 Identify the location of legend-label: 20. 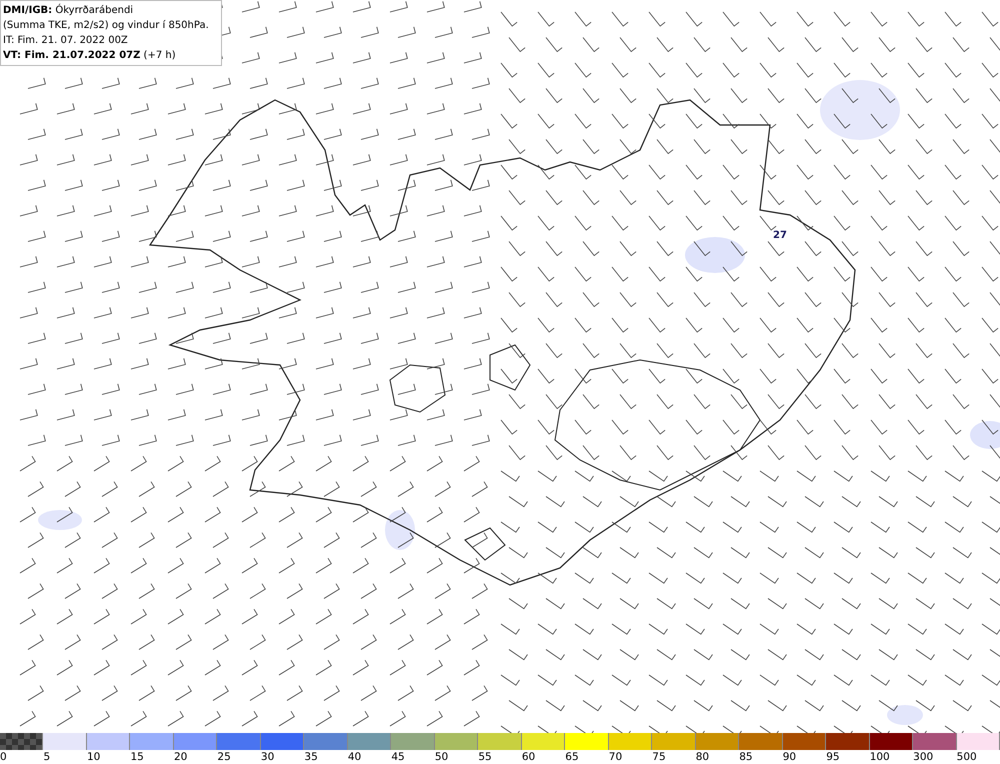
(181, 757).